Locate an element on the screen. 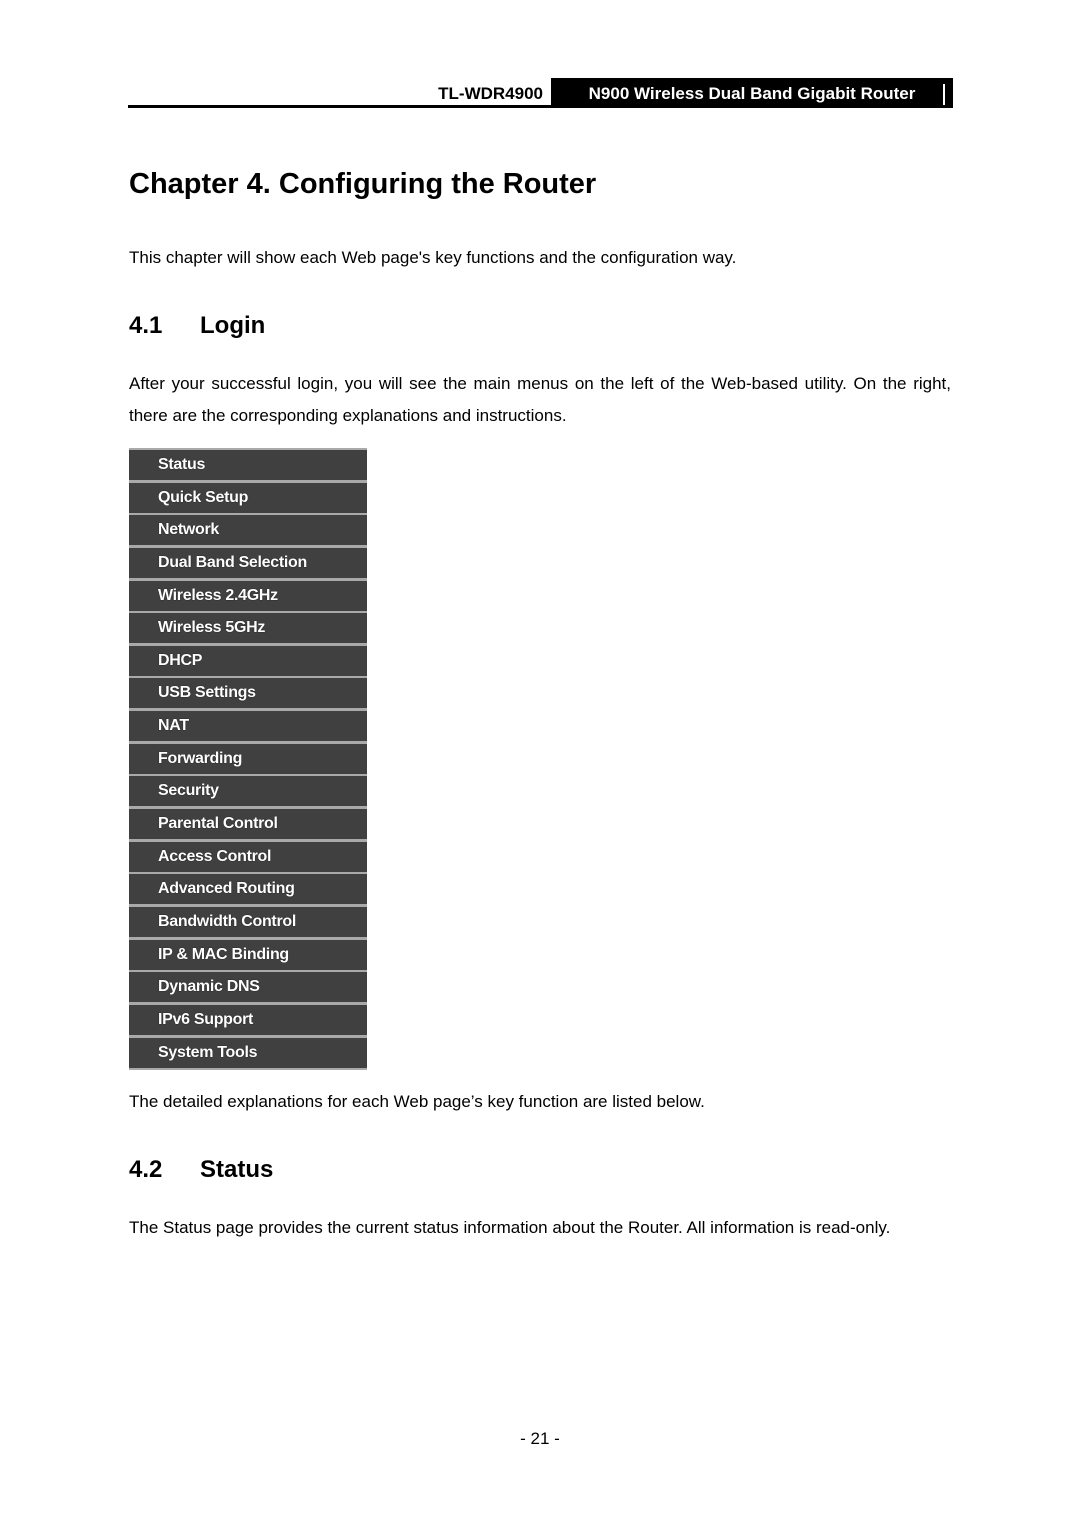 This screenshot has height=1527, width=1080. menu-item-dual-band-selection: Dual Band Selection is located at coordinates (248, 562).